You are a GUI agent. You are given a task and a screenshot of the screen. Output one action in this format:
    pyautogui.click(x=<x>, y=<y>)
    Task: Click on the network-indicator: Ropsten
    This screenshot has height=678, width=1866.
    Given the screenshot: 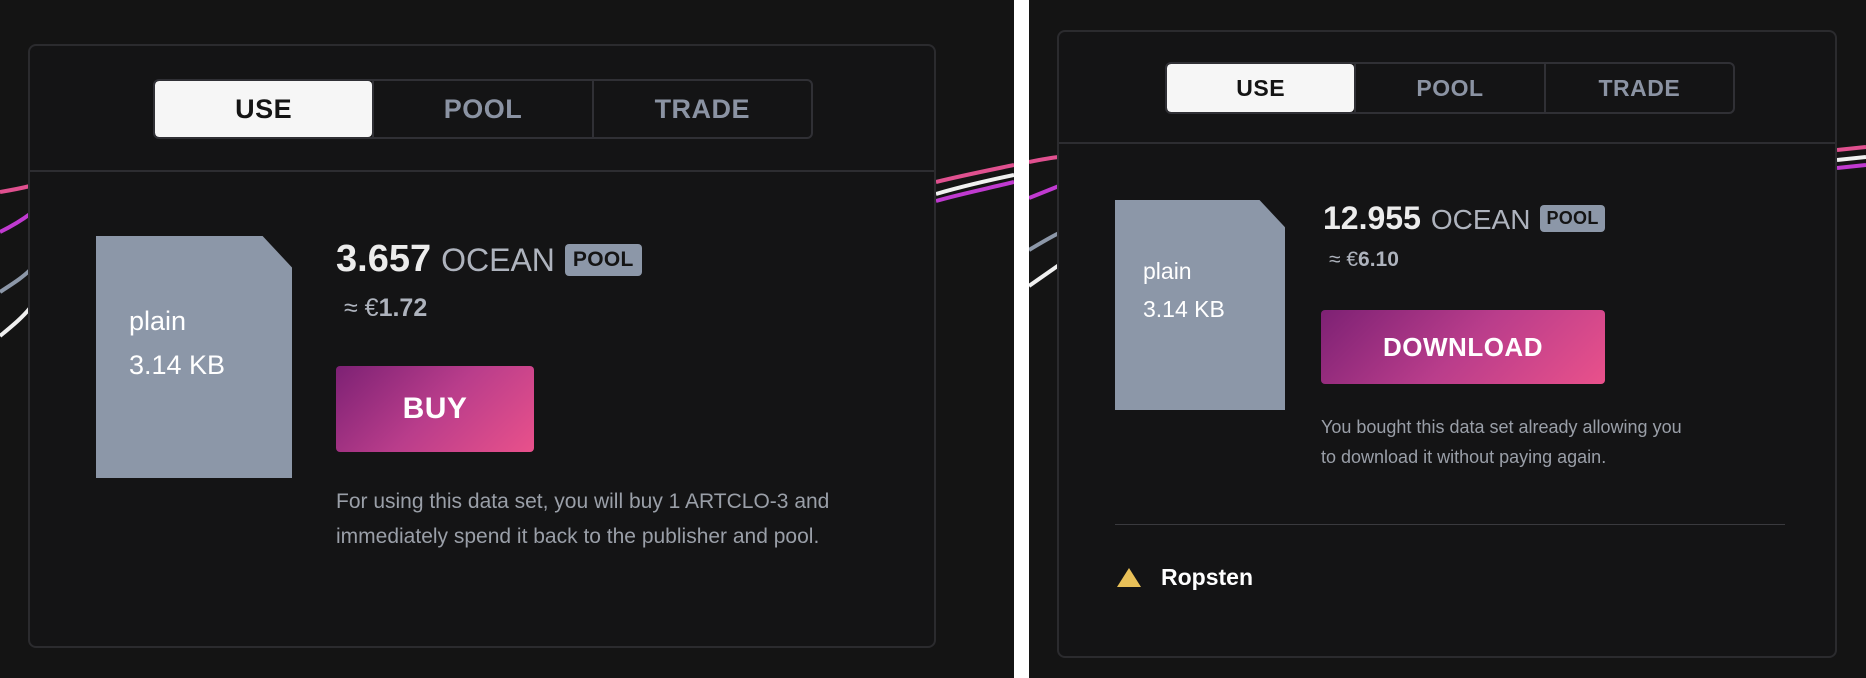 What is the action you would take?
    pyautogui.click(x=1185, y=577)
    